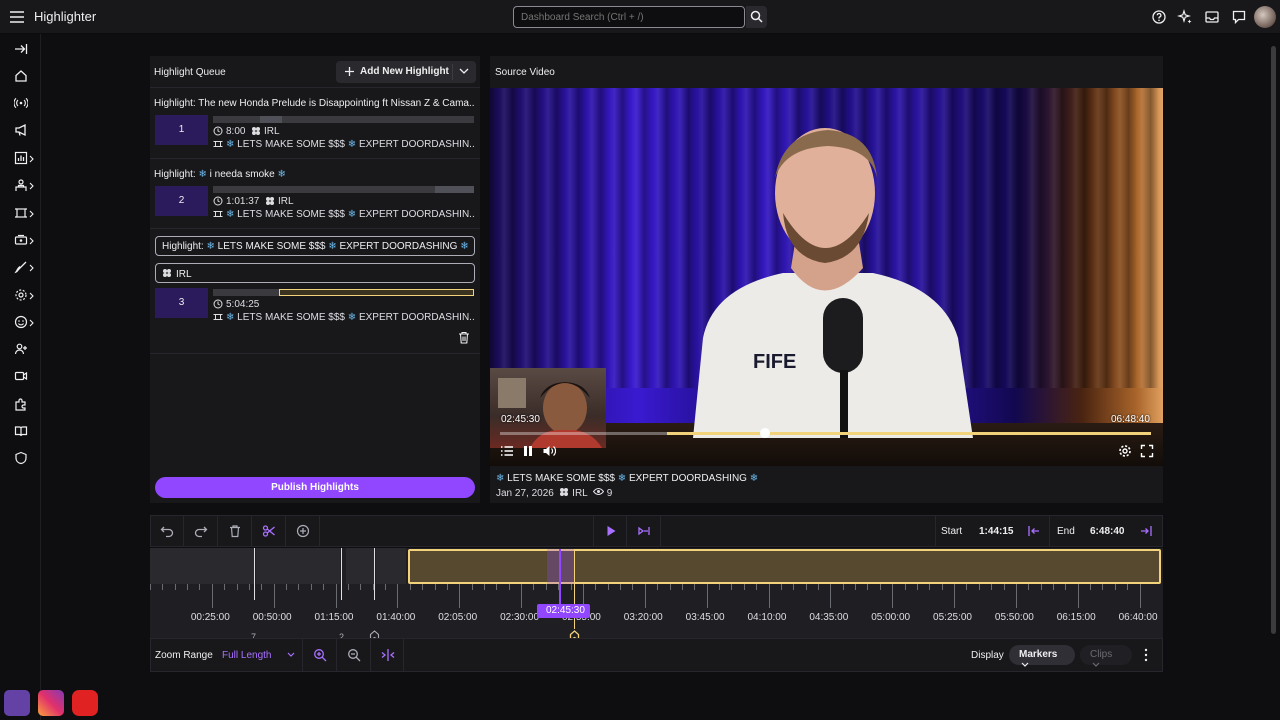 Image resolution: width=1280 pixels, height=720 pixels. I want to click on zoom-out-icon, so click(354, 655).